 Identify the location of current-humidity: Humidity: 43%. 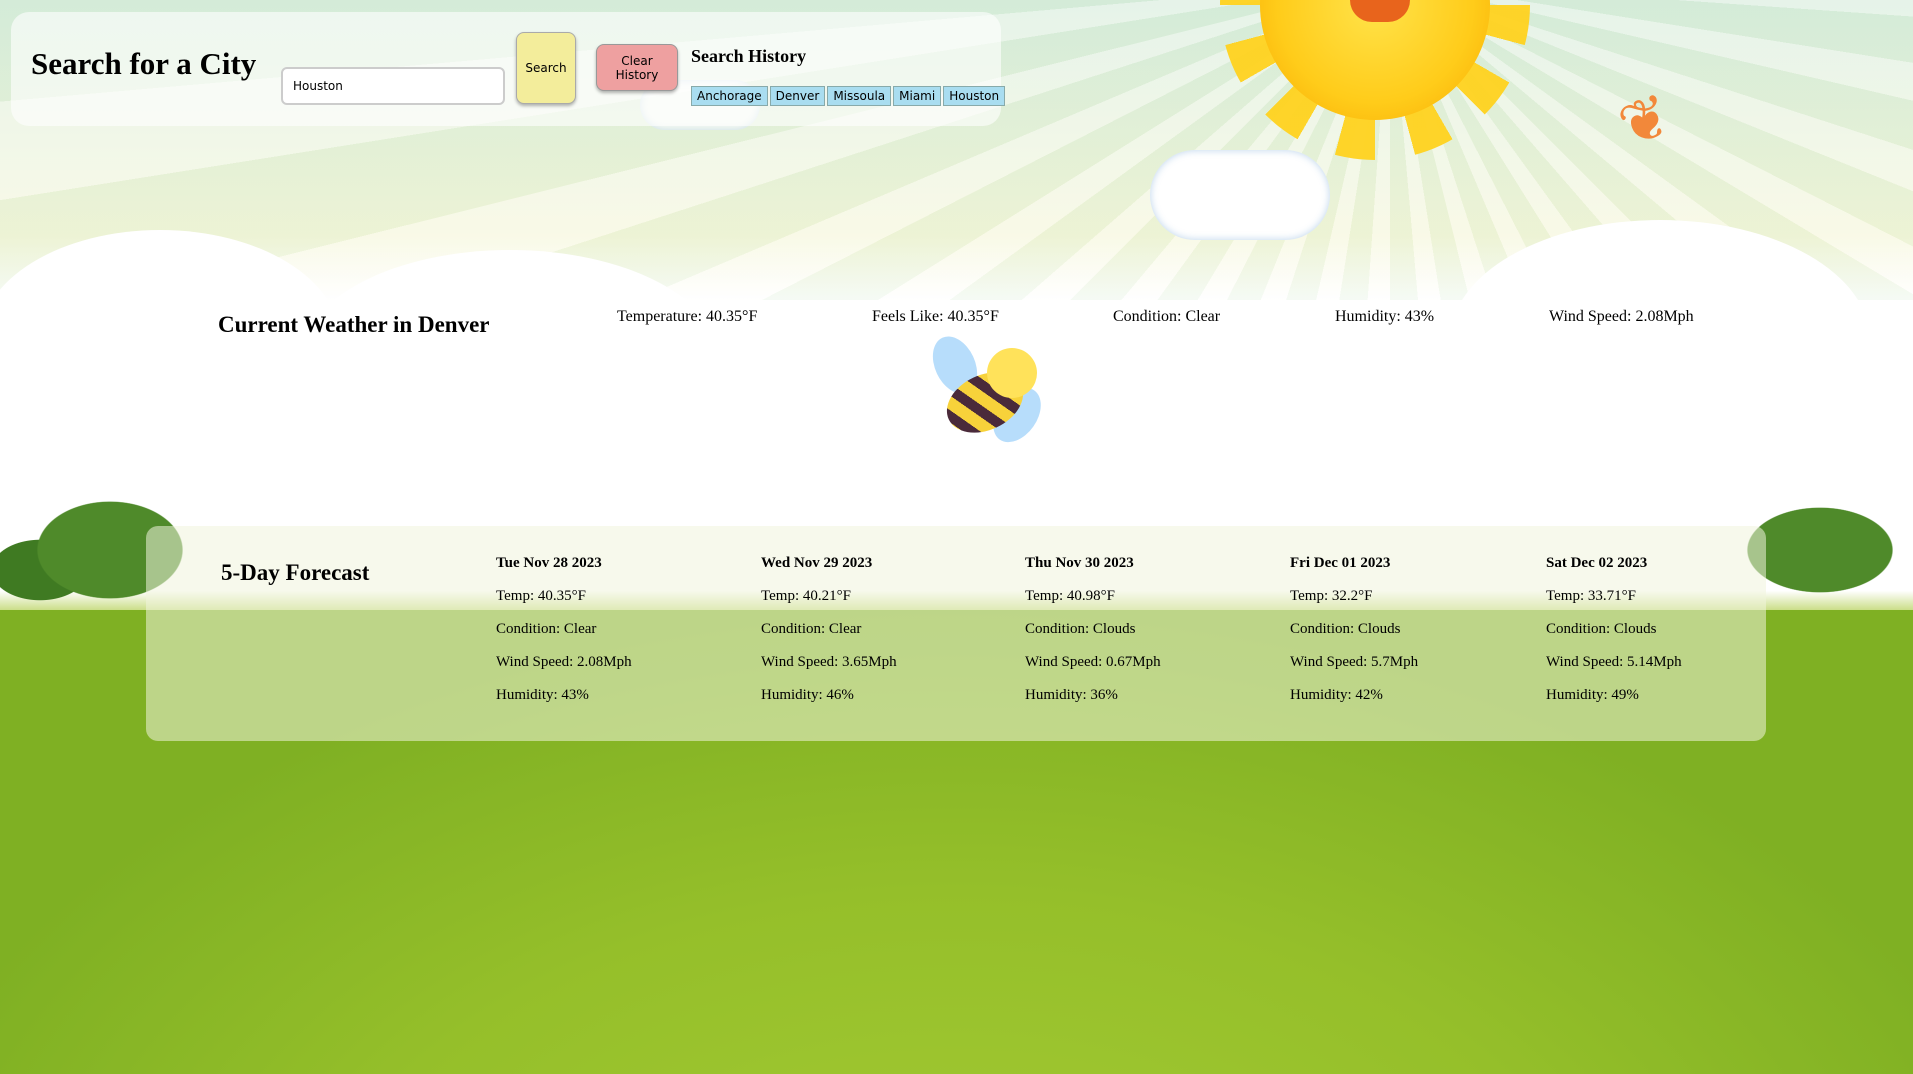
(1385, 316).